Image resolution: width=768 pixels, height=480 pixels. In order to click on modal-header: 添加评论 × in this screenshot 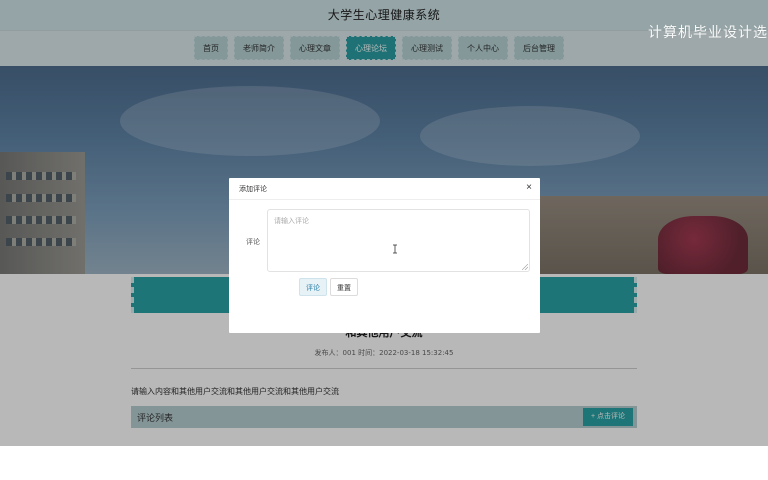, I will do `click(384, 189)`.